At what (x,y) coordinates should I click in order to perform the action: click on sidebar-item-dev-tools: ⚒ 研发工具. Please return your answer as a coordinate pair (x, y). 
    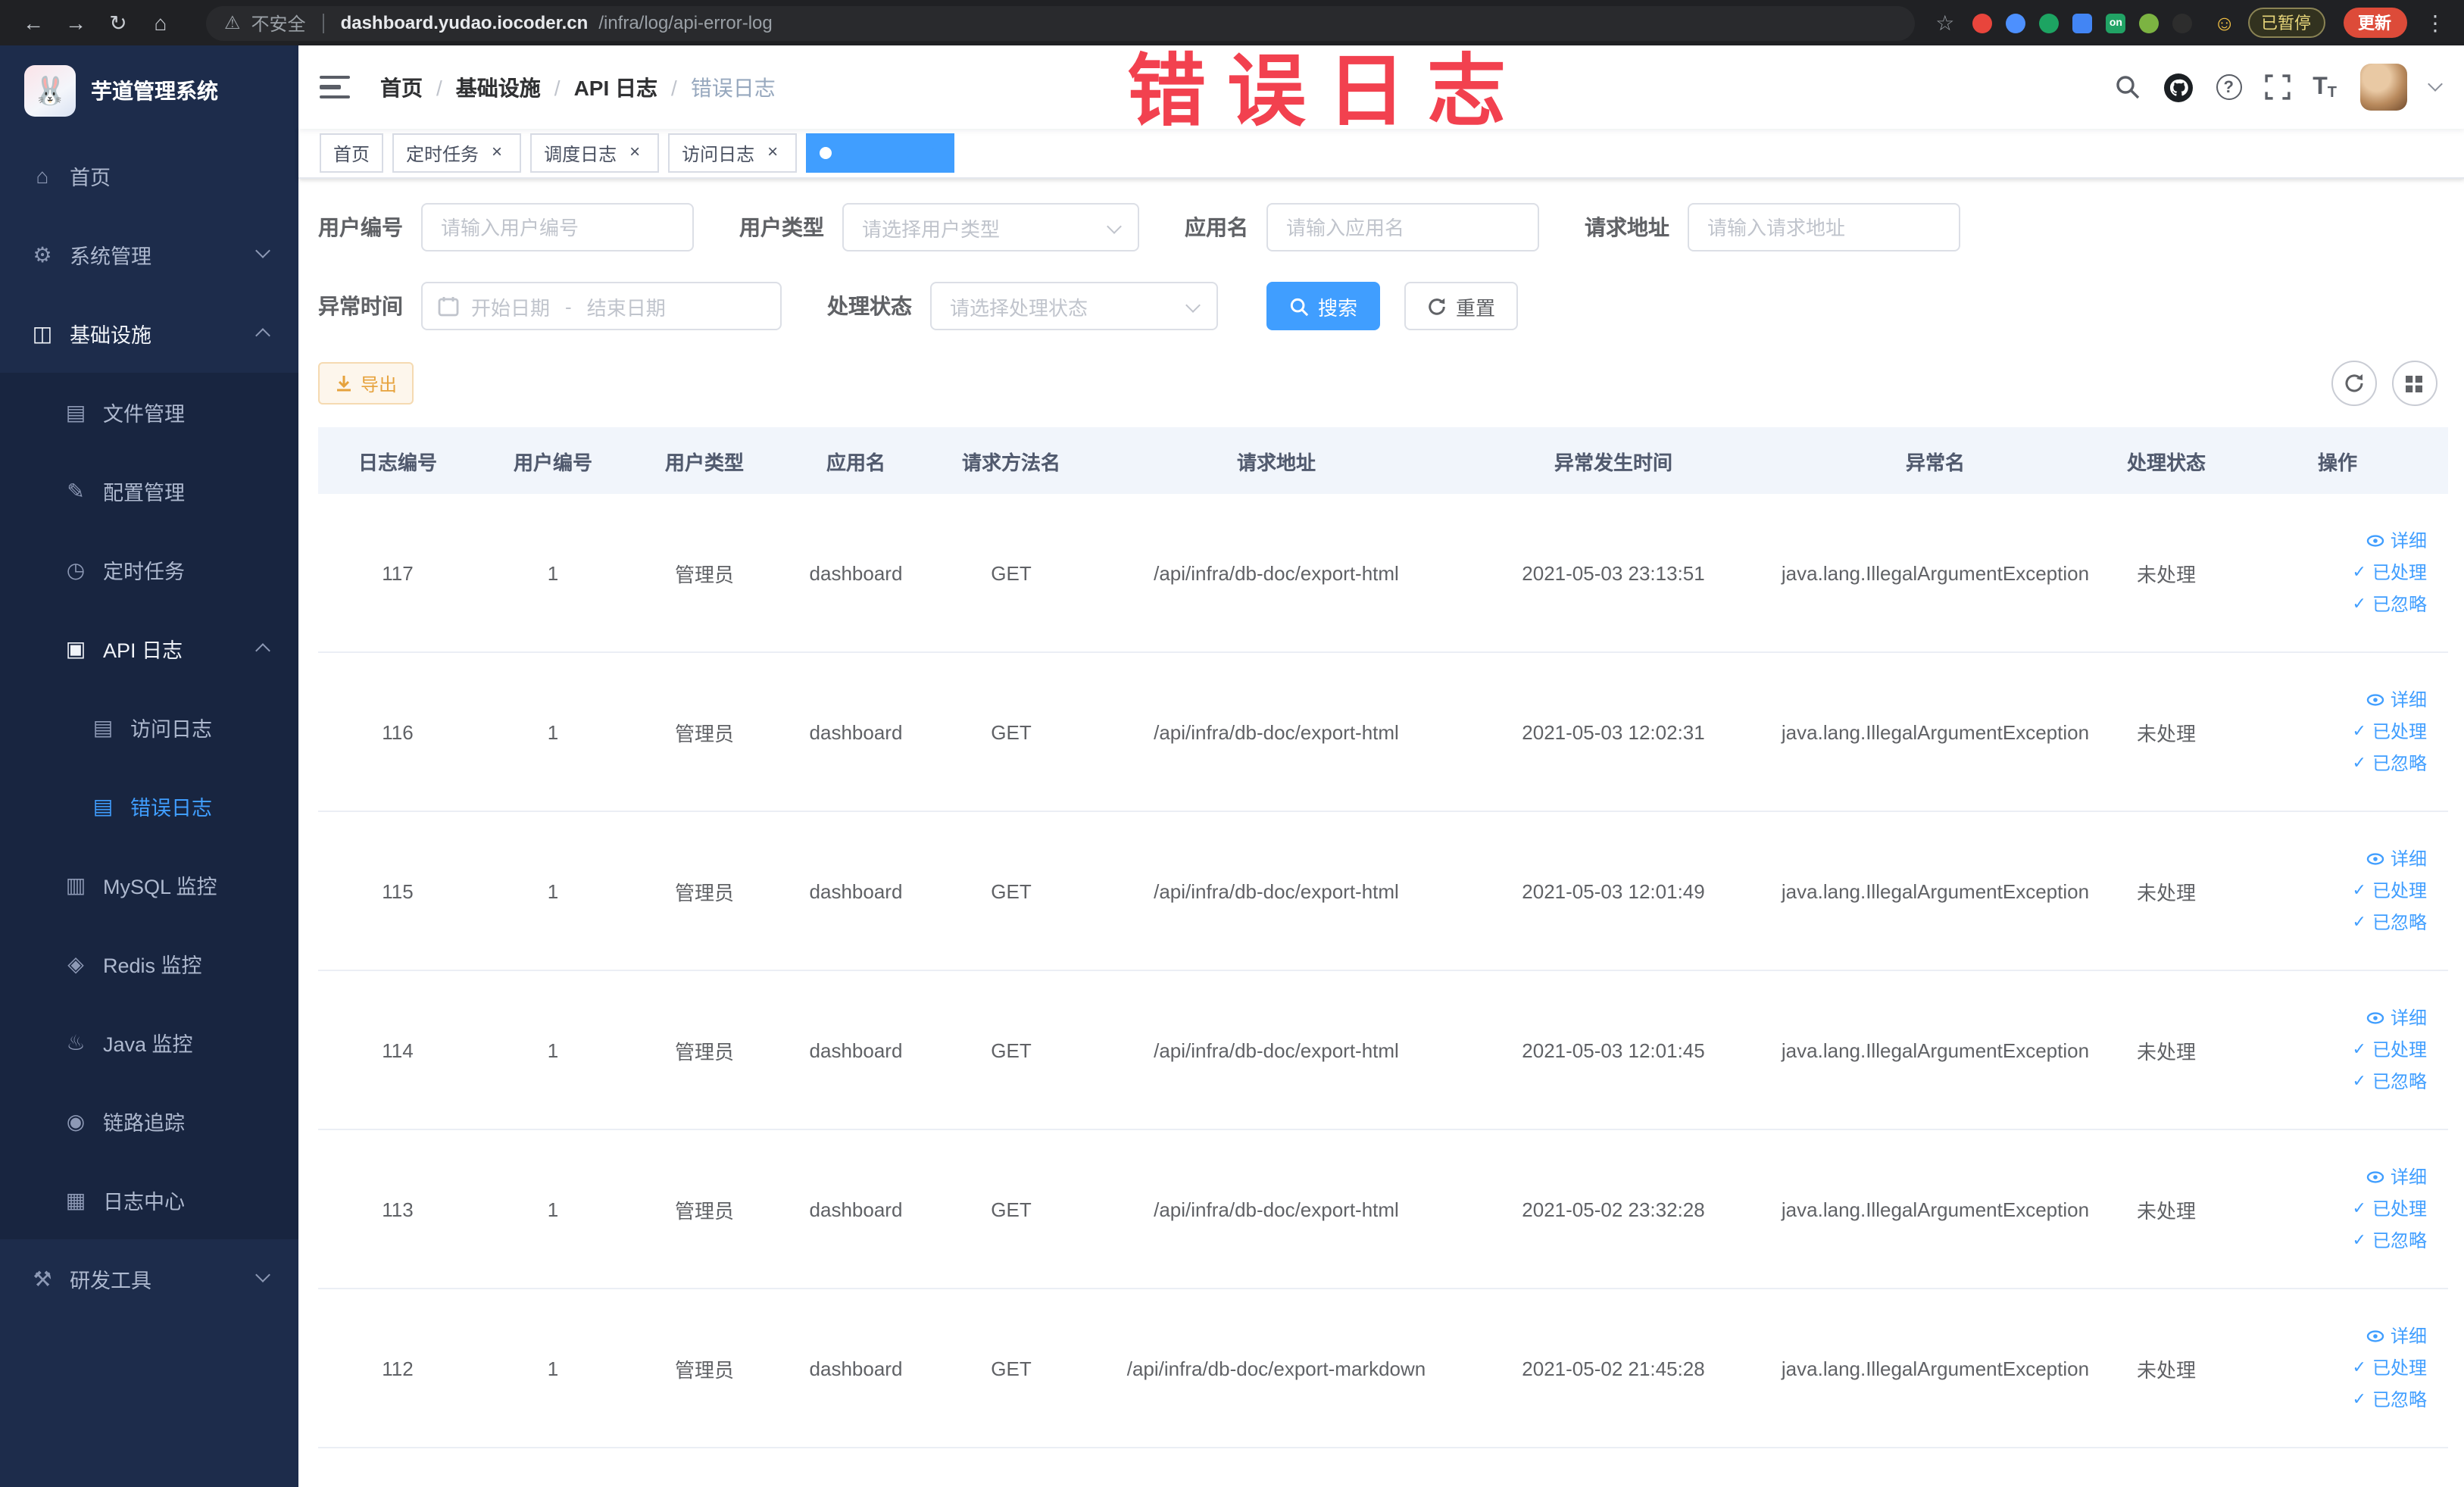
    Looking at the image, I should click on (149, 1278).